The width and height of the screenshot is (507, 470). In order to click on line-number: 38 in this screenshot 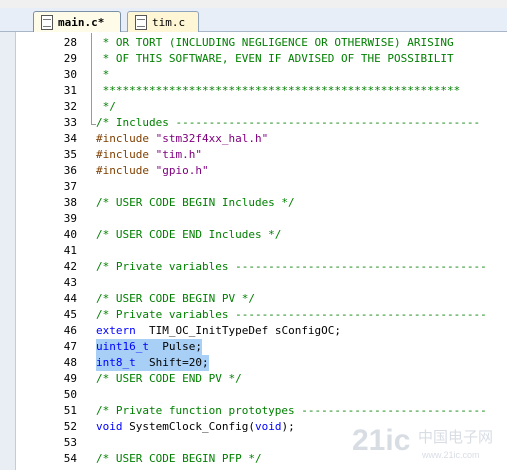, I will do `click(70, 202)`.